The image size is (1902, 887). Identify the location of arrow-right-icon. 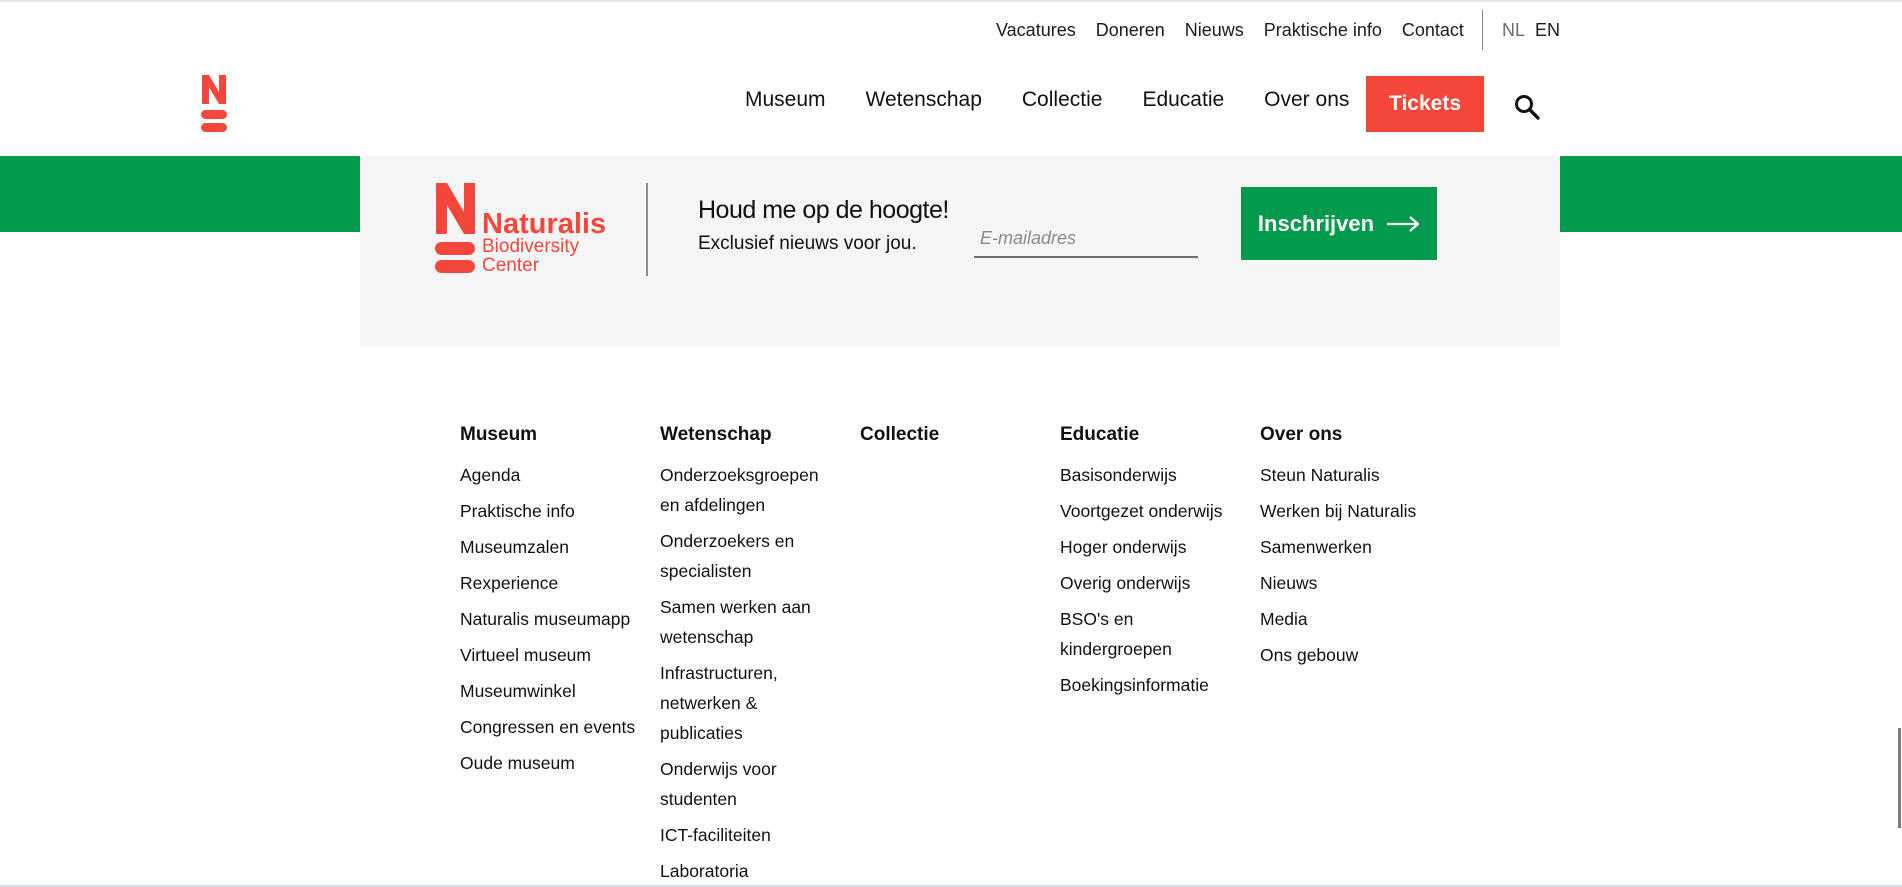
(1403, 223).